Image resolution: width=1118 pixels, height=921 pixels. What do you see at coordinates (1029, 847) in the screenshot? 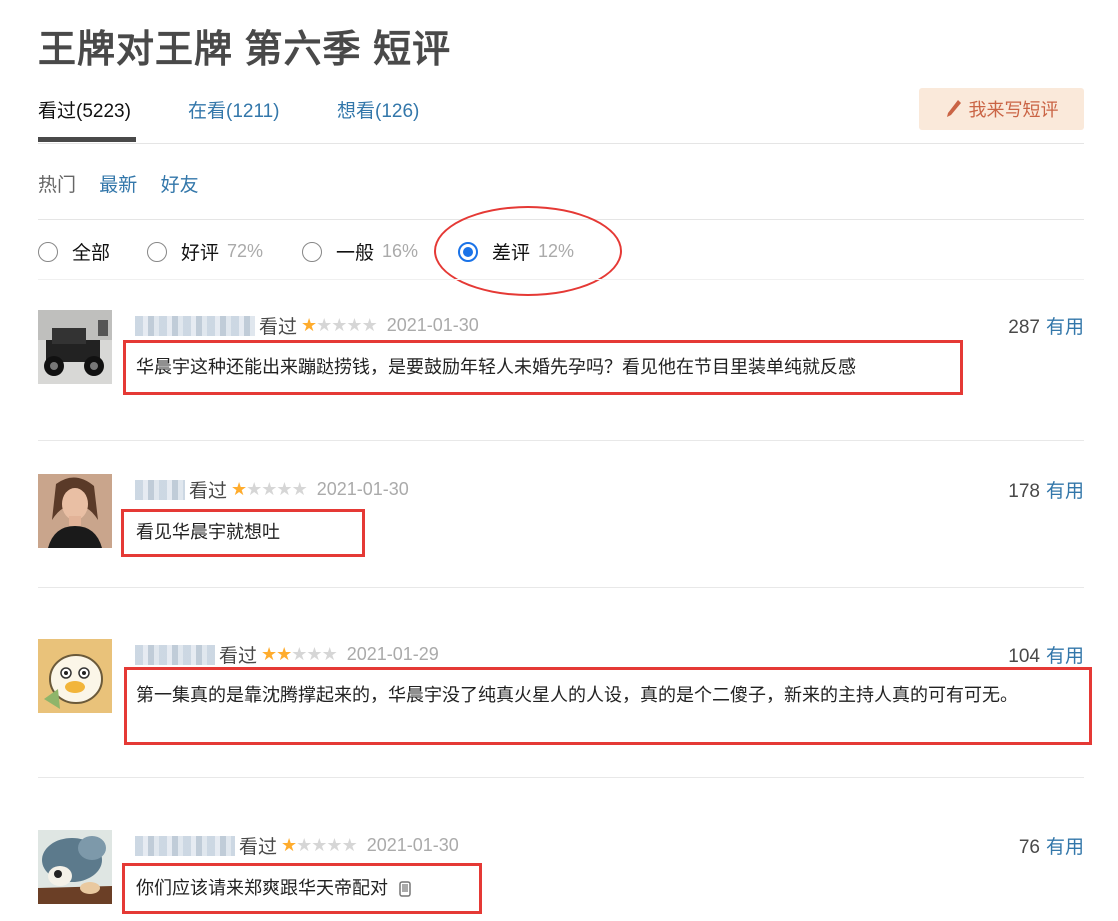
I see `vote-count: 76` at bounding box center [1029, 847].